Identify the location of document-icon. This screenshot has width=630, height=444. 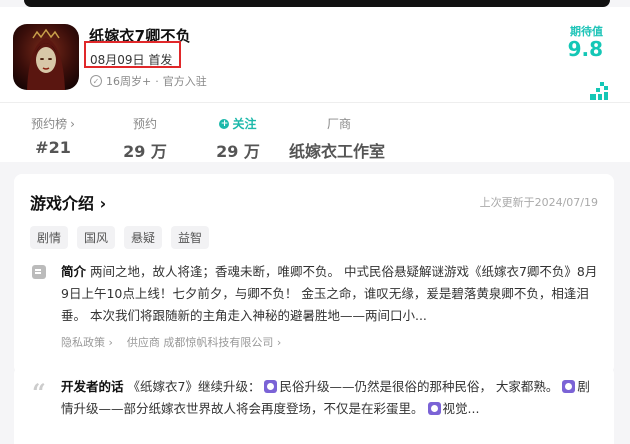
(39, 272).